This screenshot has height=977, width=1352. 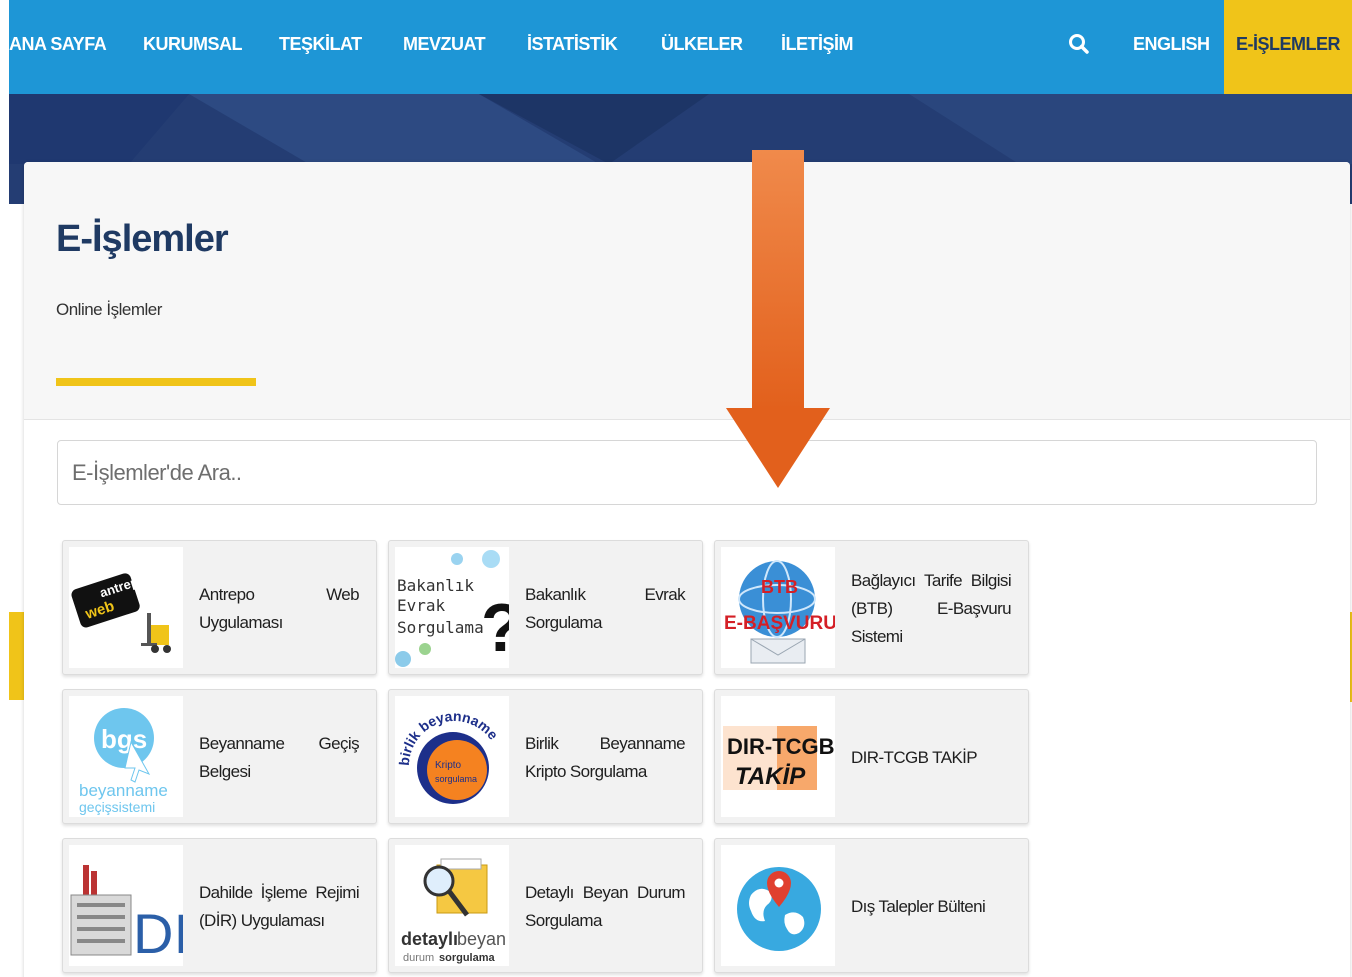 What do you see at coordinates (452, 905) in the screenshot?
I see `detayli-beyan-logo: detaylı beyan durum sorgulama` at bounding box center [452, 905].